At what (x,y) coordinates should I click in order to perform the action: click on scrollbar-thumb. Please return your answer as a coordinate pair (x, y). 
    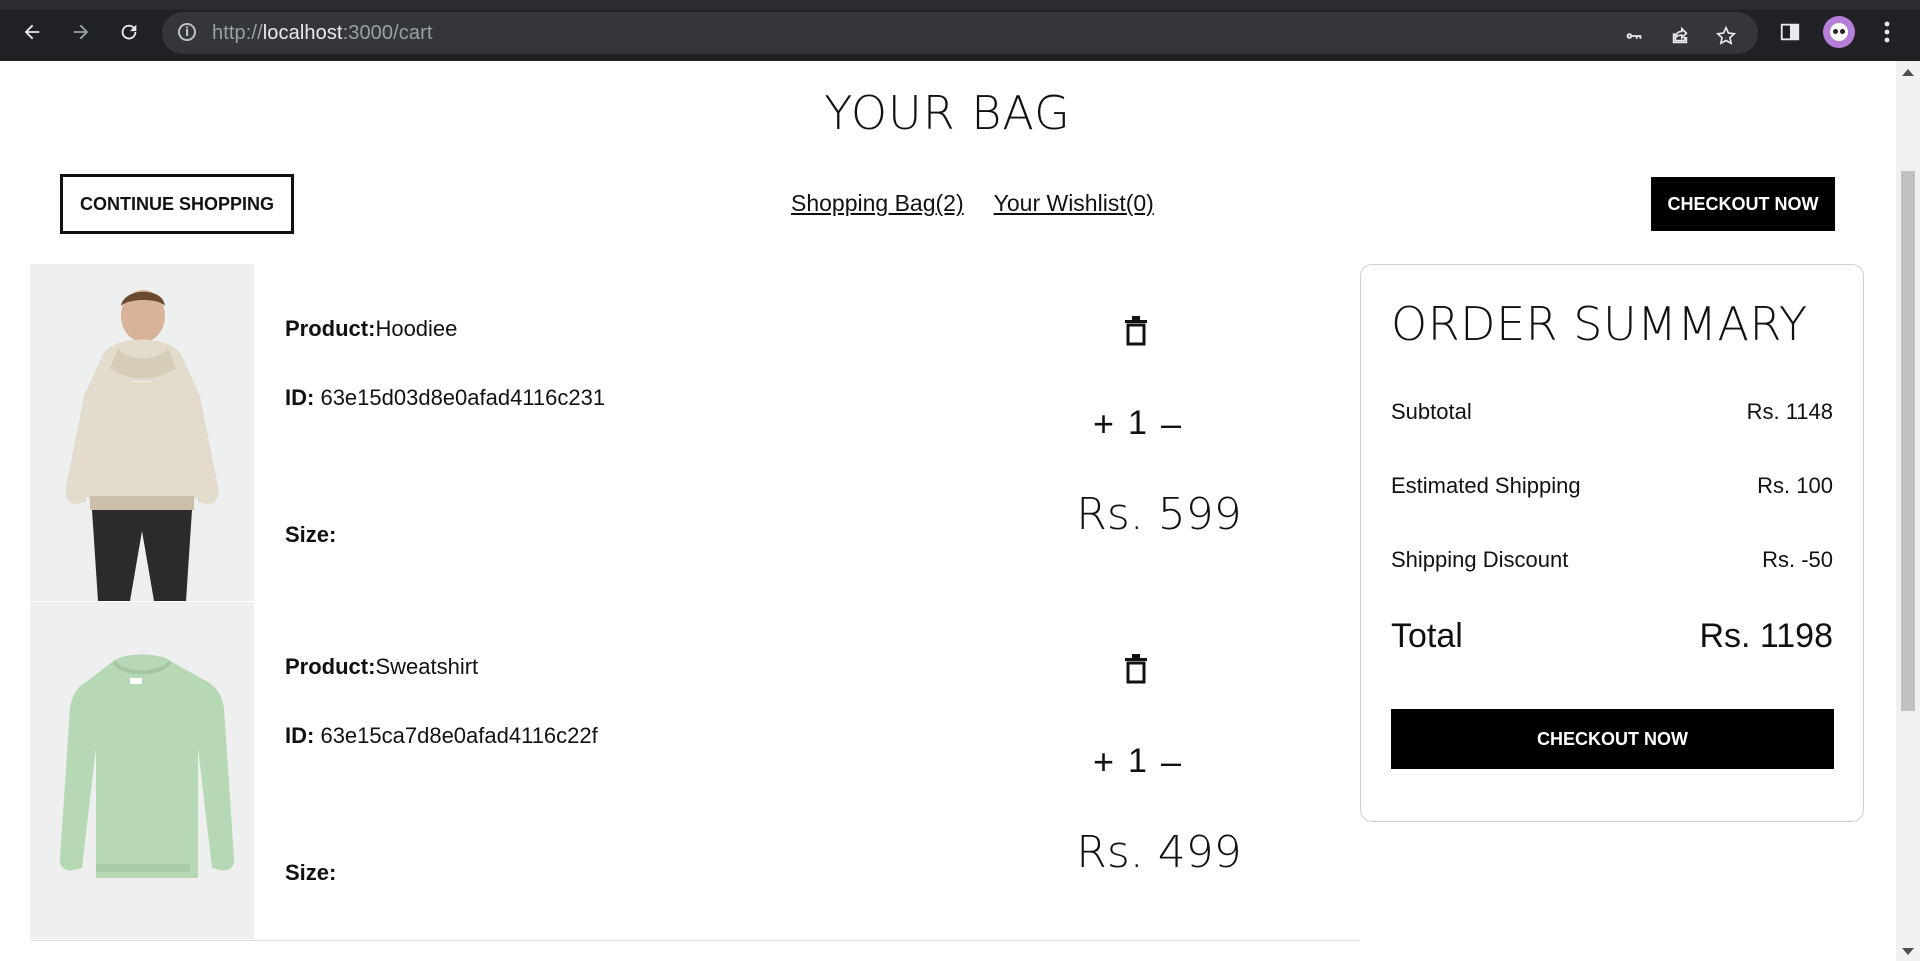
    Looking at the image, I should click on (1908, 441).